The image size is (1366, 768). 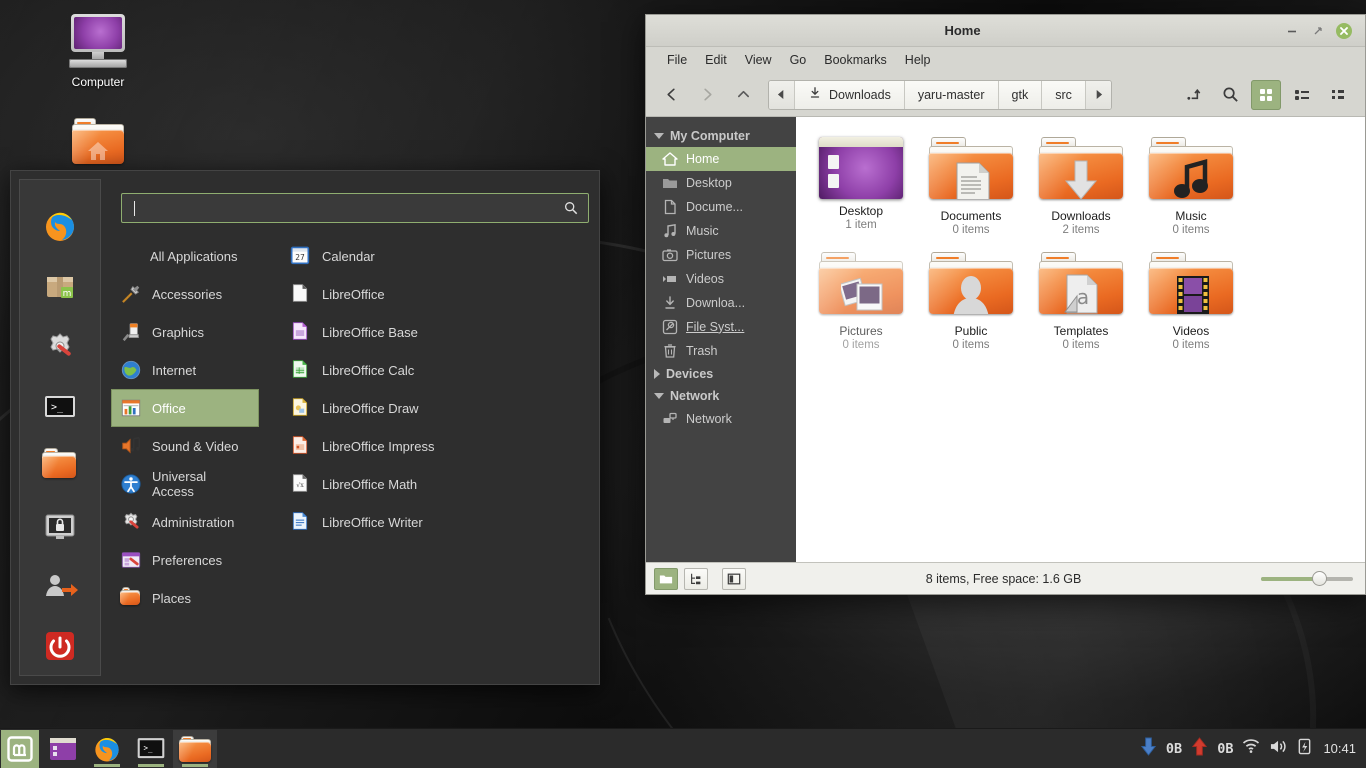 I want to click on taskbar-terminal: >_, so click(x=151, y=749).